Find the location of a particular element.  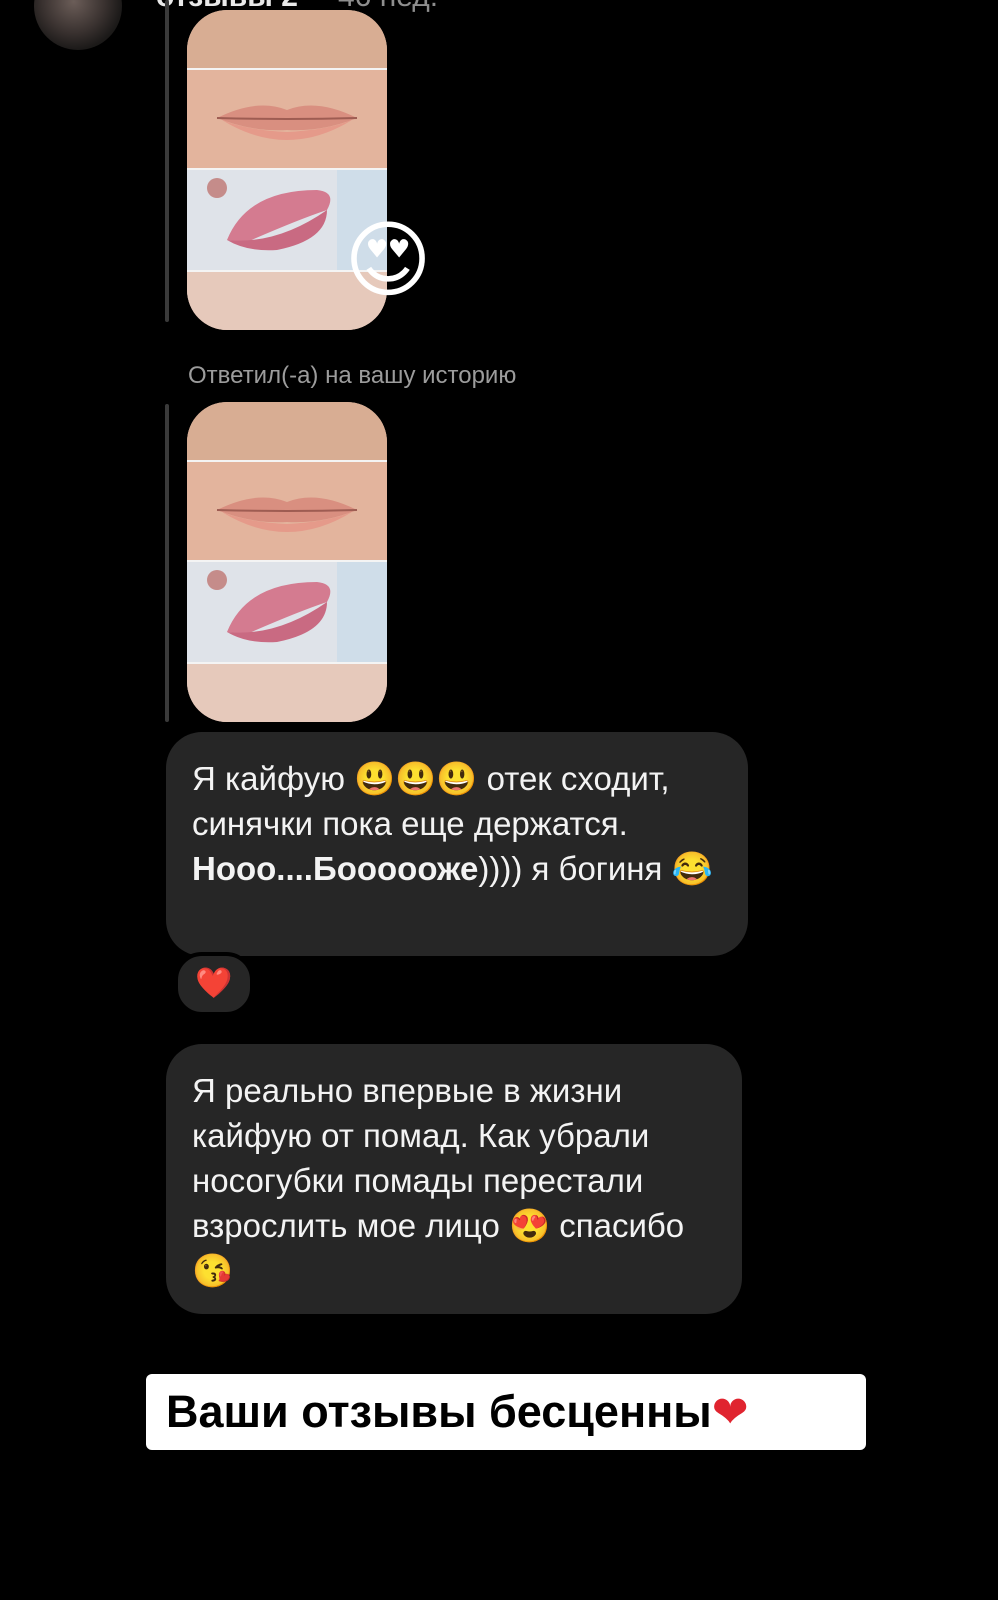

story-caption: Ваши отзывы бесценны❤ is located at coordinates (506, 1412).